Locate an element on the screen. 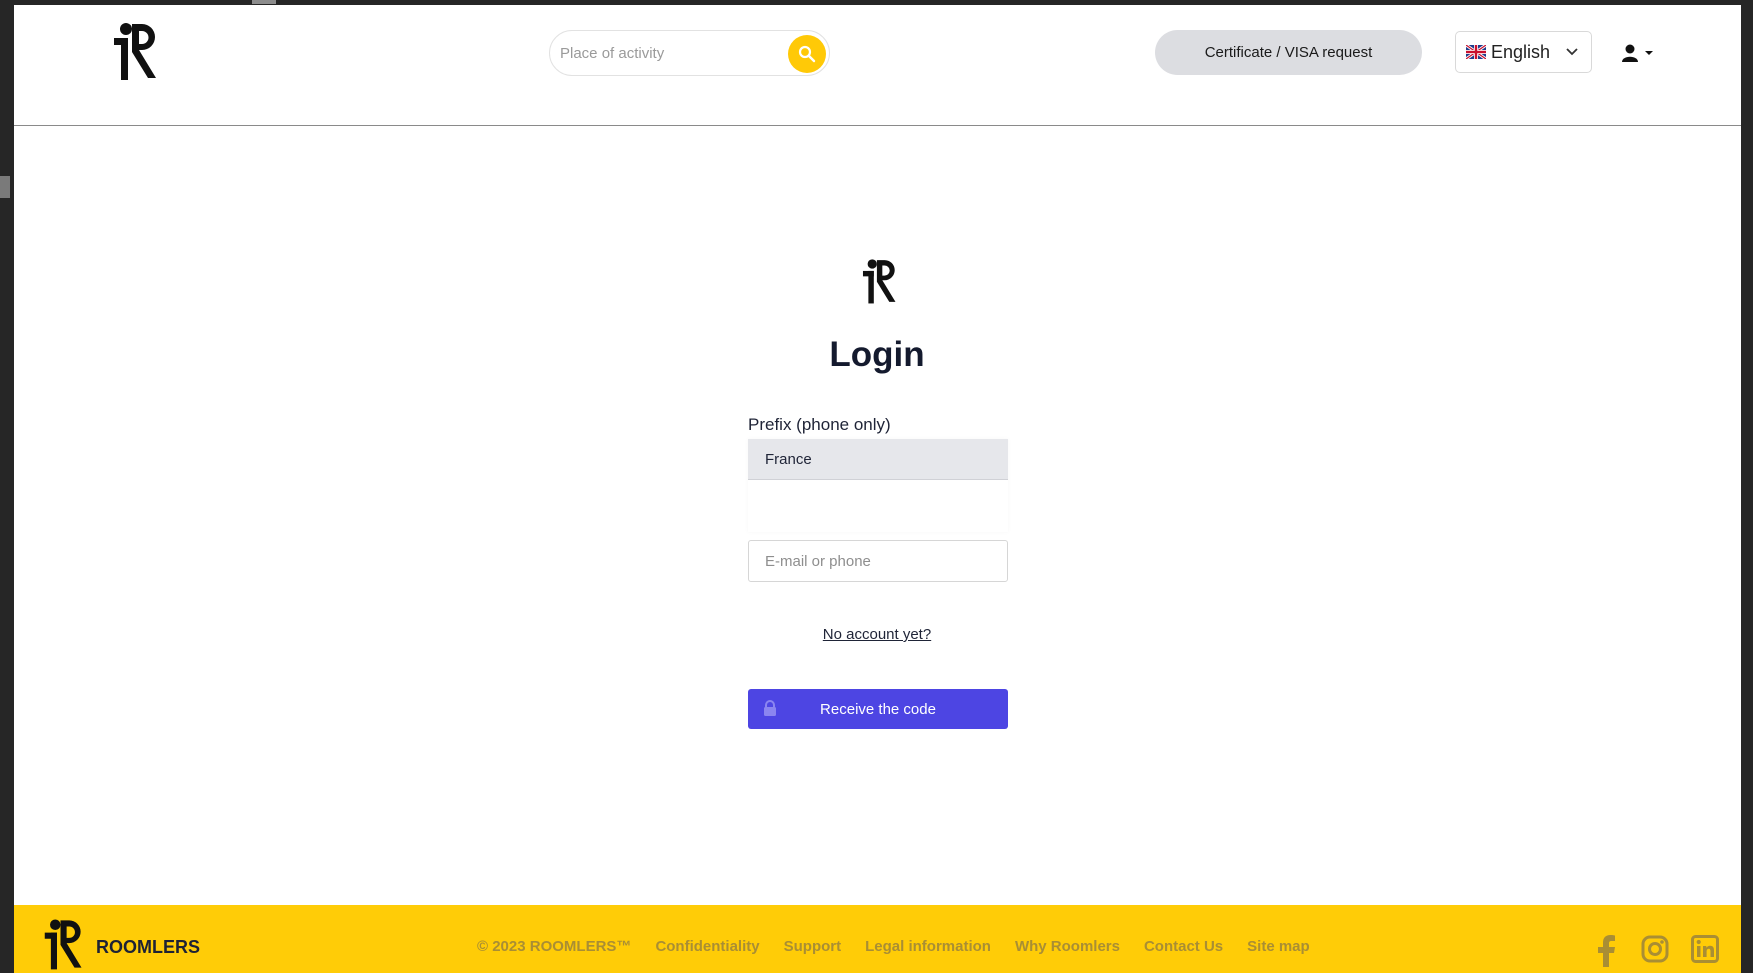 The image size is (1753, 973). prefix-select: France is located at coordinates (878, 459).